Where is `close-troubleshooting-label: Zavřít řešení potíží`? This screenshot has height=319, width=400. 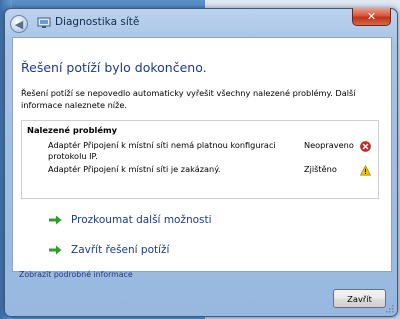
close-troubleshooting-label: Zavřít řešení potíží is located at coordinates (120, 250).